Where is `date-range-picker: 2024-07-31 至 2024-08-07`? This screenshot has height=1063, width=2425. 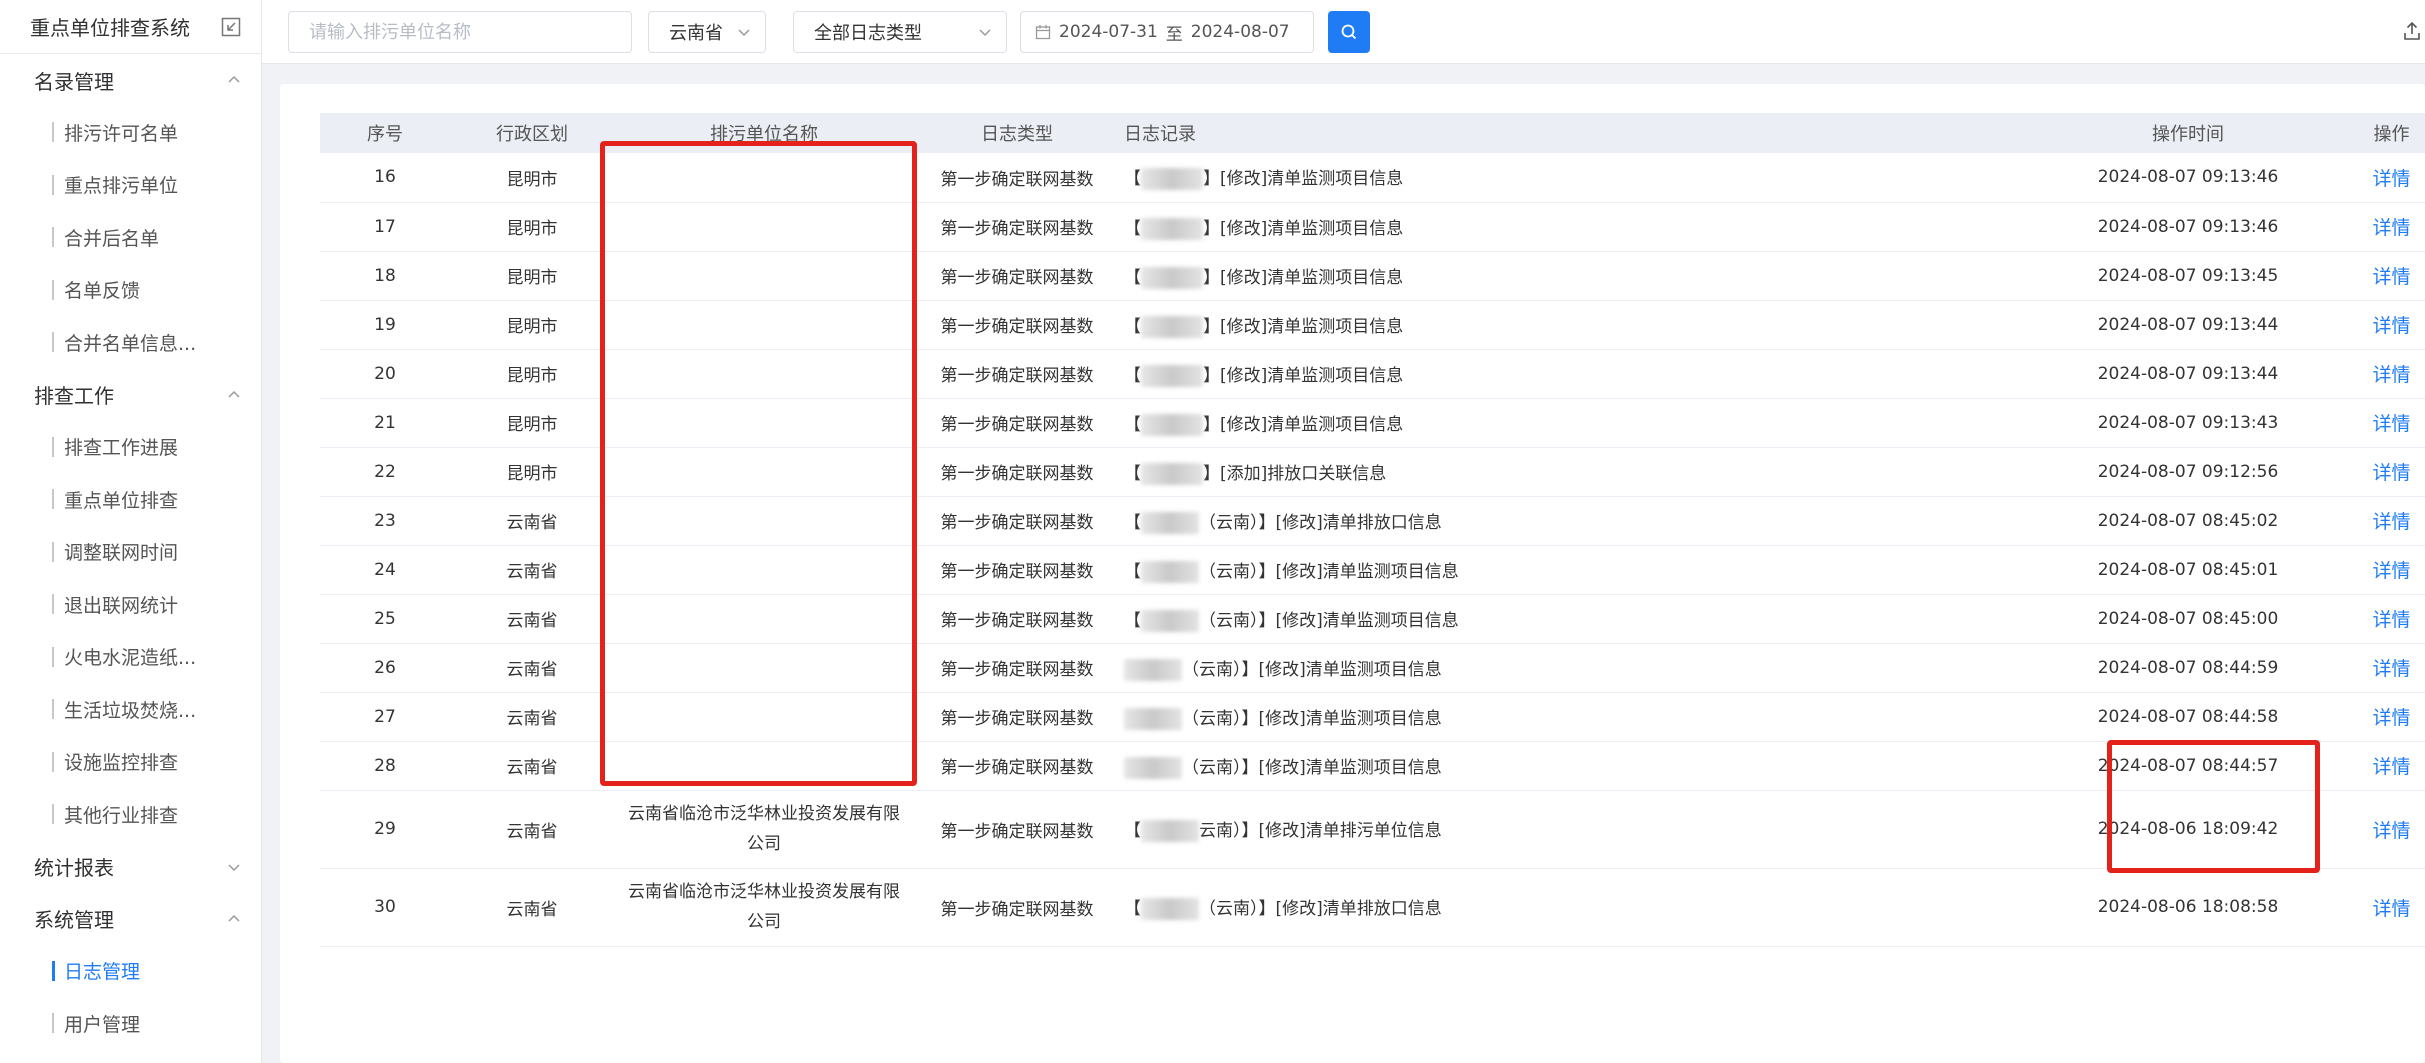 date-range-picker: 2024-07-31 至 2024-08-07 is located at coordinates (1167, 32).